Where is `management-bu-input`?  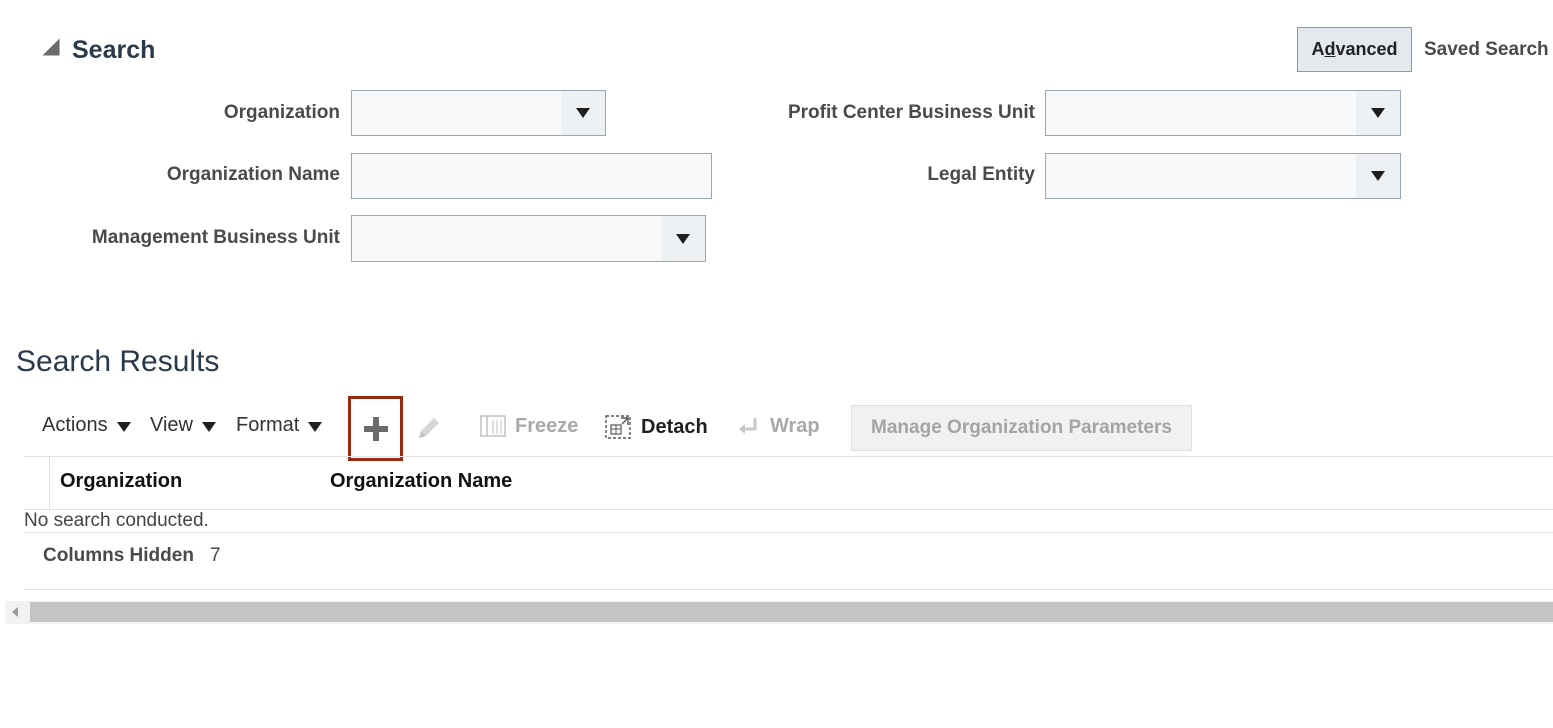
management-bu-input is located at coordinates (506, 238).